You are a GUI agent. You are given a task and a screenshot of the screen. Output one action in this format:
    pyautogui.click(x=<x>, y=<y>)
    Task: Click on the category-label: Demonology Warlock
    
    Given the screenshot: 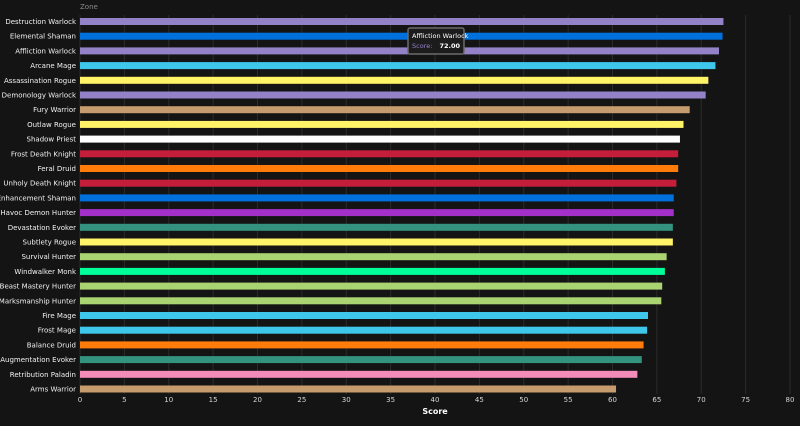 What is the action you would take?
    pyautogui.click(x=39, y=96)
    